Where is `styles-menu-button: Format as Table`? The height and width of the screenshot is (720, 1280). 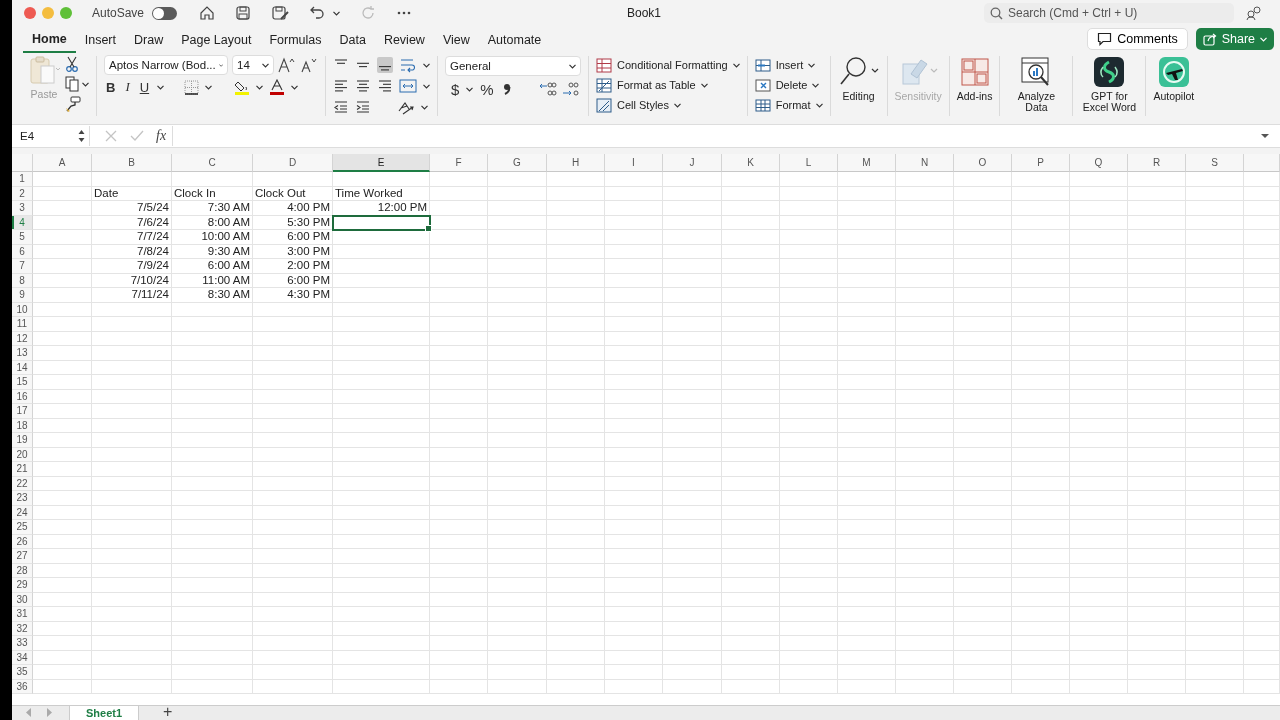
styles-menu-button: Format as Table is located at coordinates (668, 85).